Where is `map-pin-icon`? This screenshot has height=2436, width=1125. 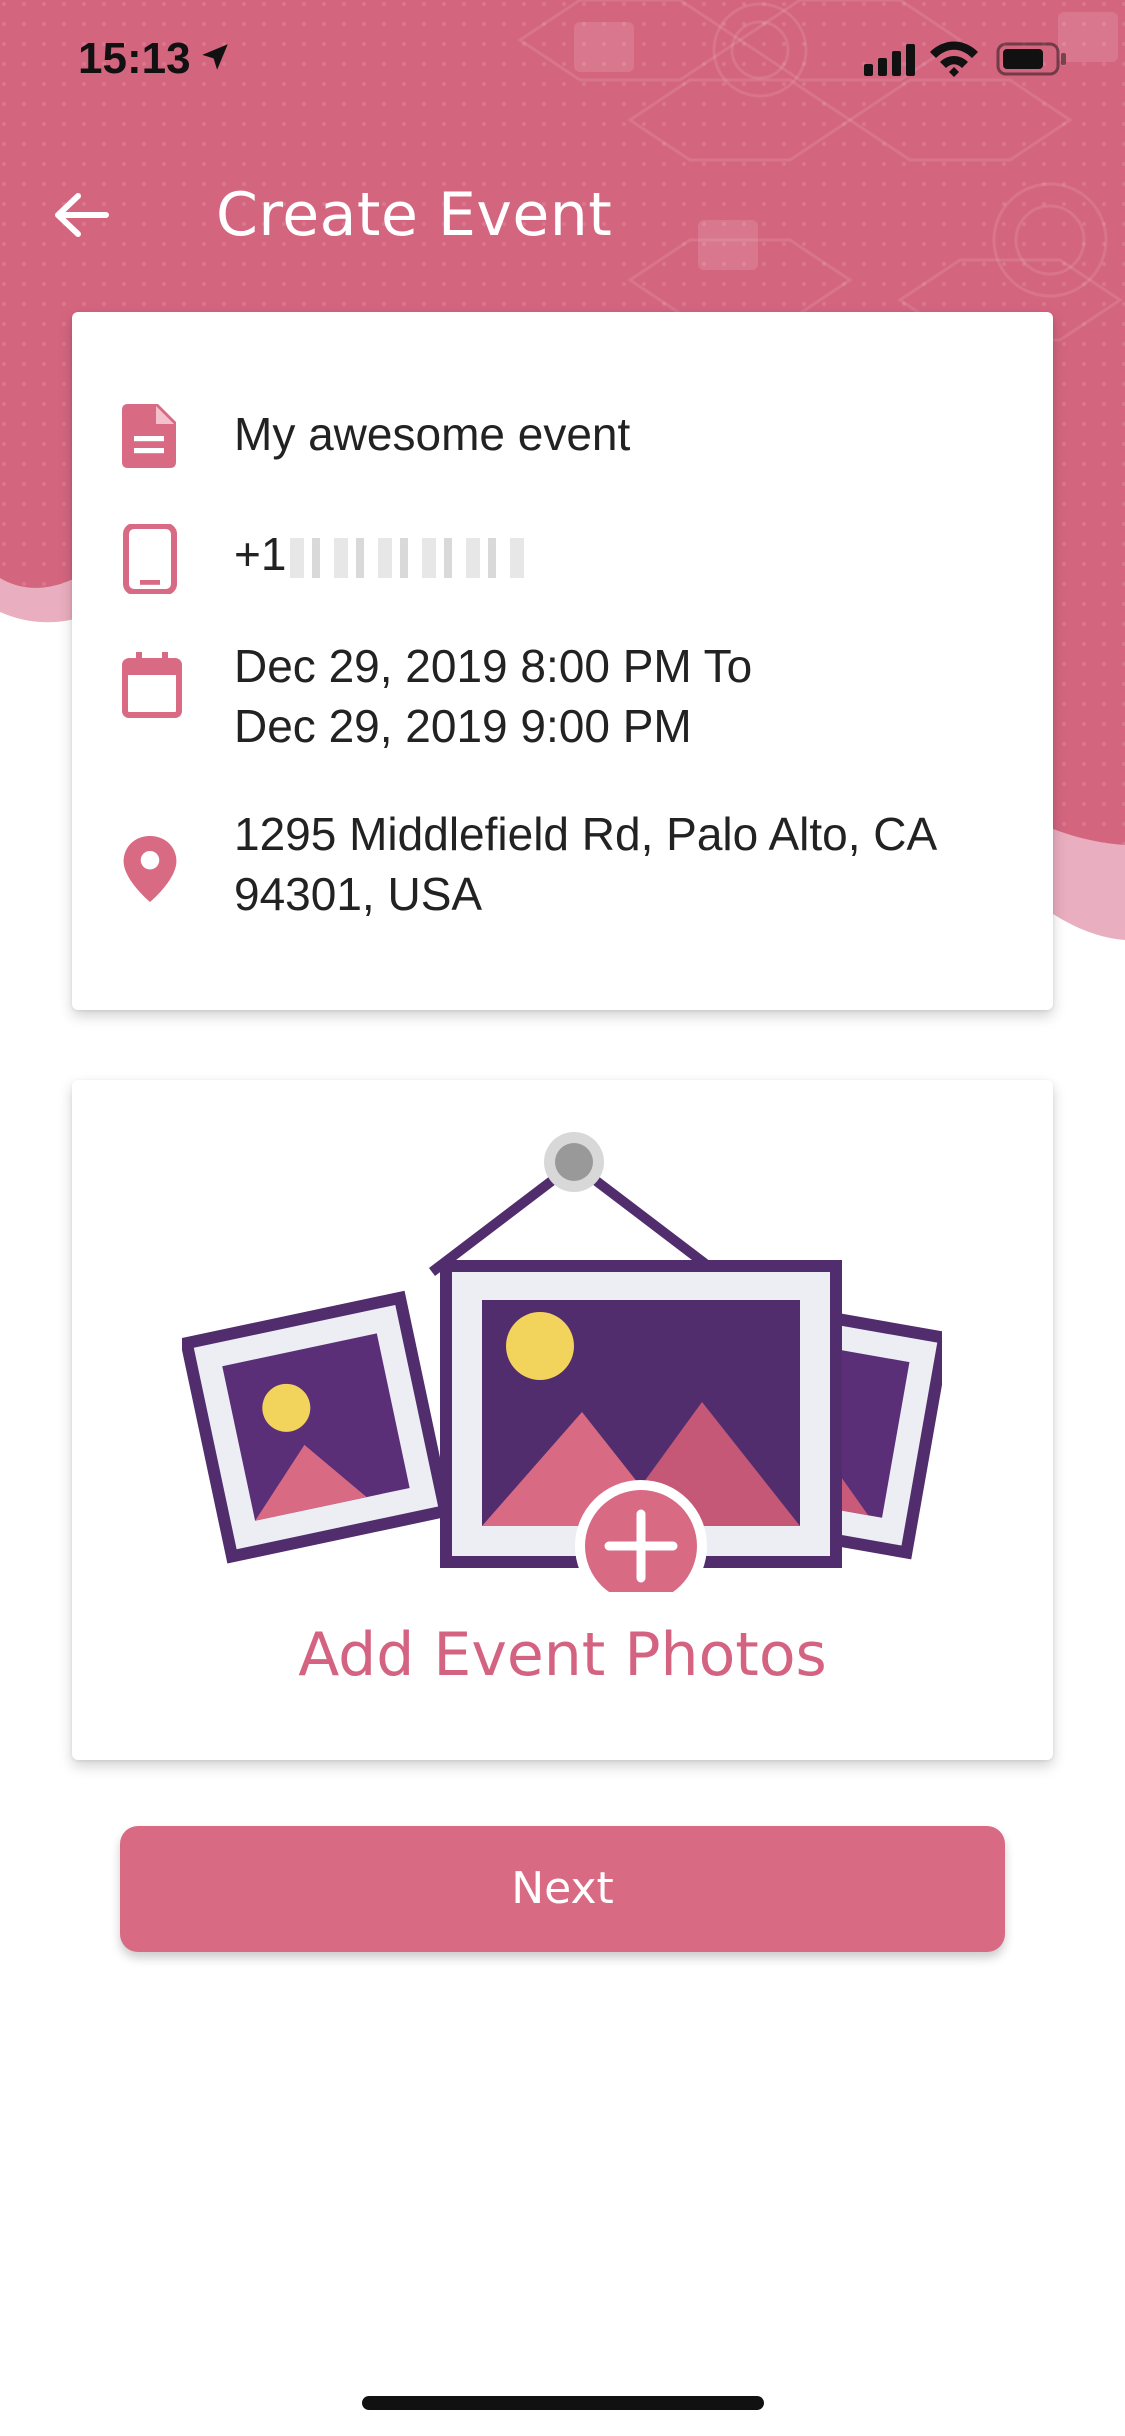 map-pin-icon is located at coordinates (150, 869).